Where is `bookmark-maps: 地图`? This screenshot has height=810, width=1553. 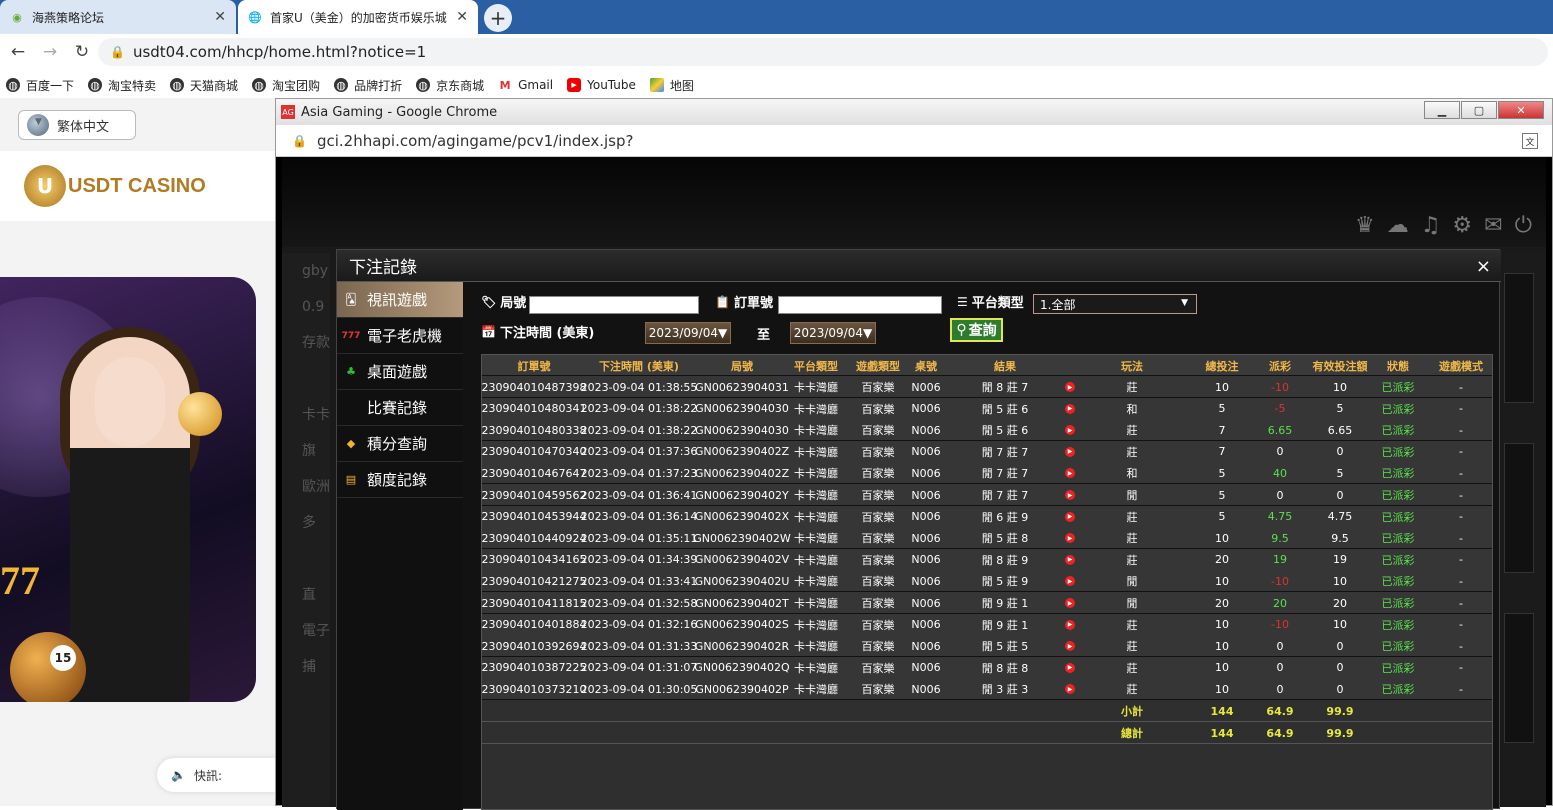 bookmark-maps: 地图 is located at coordinates (671, 85).